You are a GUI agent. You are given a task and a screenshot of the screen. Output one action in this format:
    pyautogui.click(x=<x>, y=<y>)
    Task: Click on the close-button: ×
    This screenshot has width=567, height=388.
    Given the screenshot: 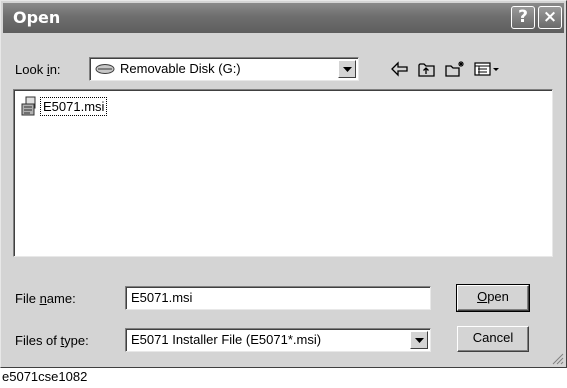 What is the action you would take?
    pyautogui.click(x=550, y=17)
    